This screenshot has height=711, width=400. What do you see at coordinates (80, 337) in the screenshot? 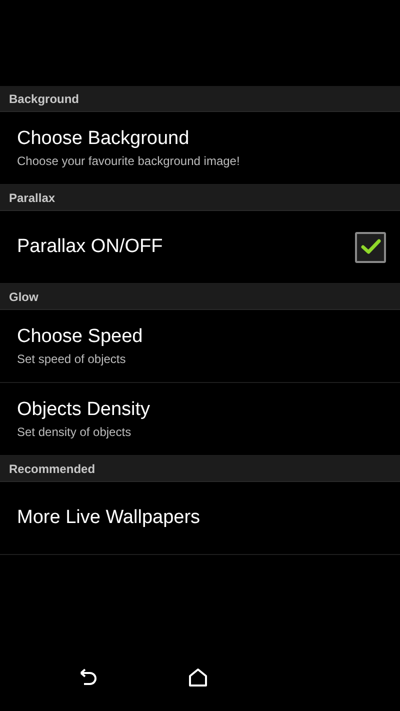
I see `setting-title: Choose Speed` at bounding box center [80, 337].